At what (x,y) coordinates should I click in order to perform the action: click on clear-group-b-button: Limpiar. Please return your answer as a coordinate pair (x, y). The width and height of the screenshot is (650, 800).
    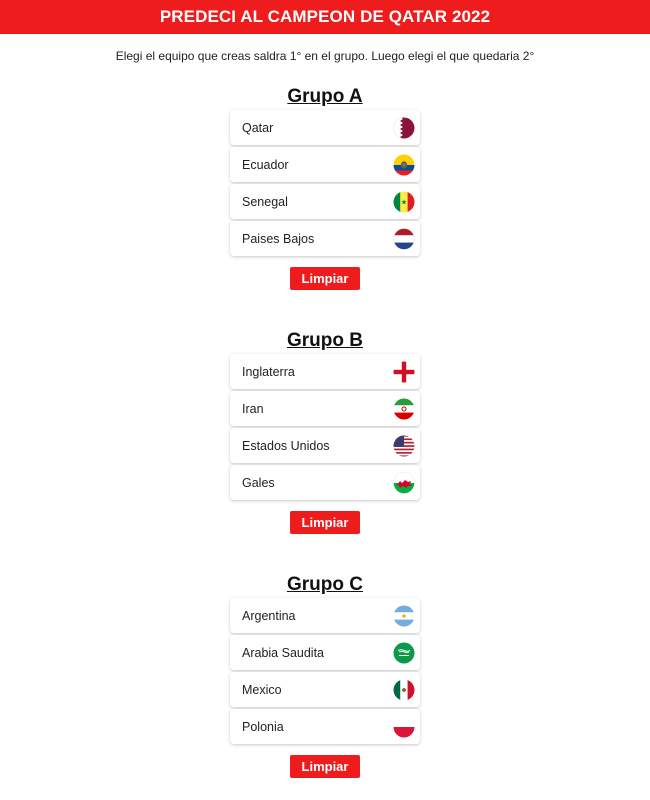
    Looking at the image, I should click on (325, 522).